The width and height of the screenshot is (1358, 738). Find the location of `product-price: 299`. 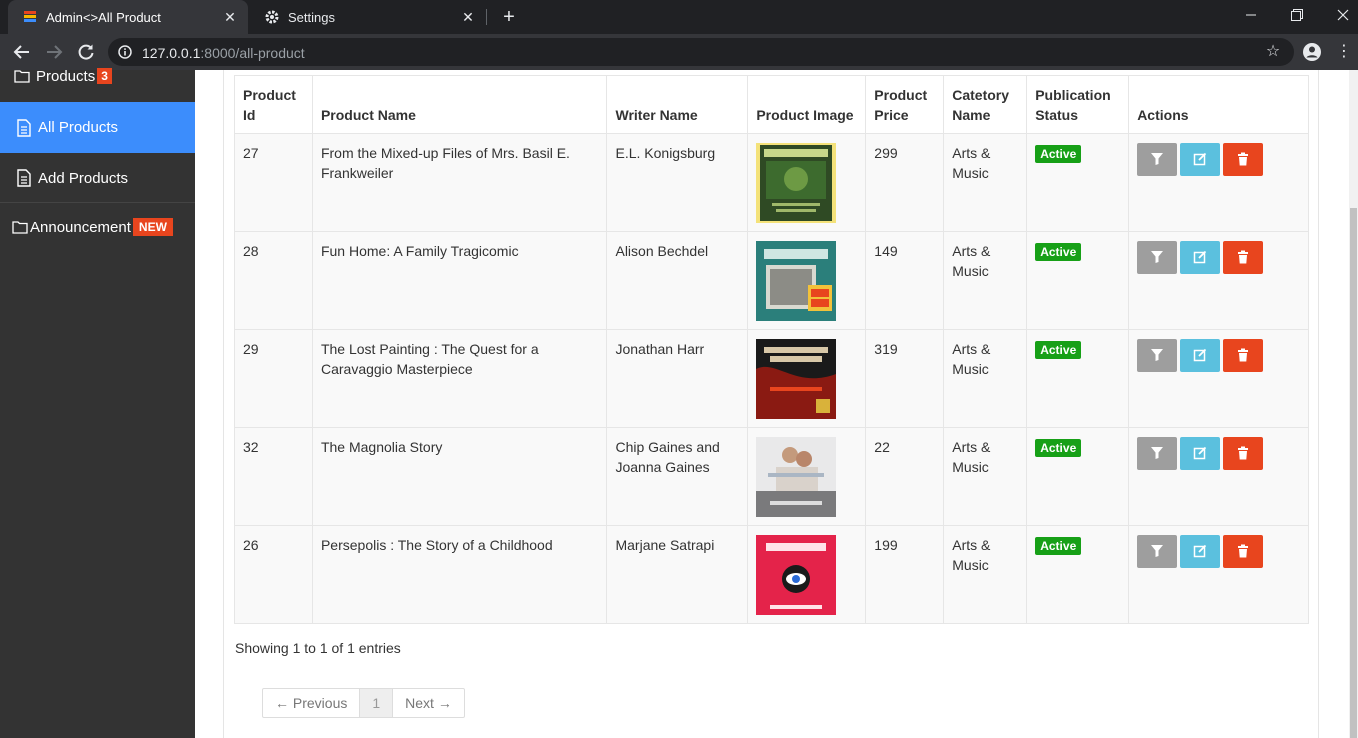

product-price: 299 is located at coordinates (905, 182).